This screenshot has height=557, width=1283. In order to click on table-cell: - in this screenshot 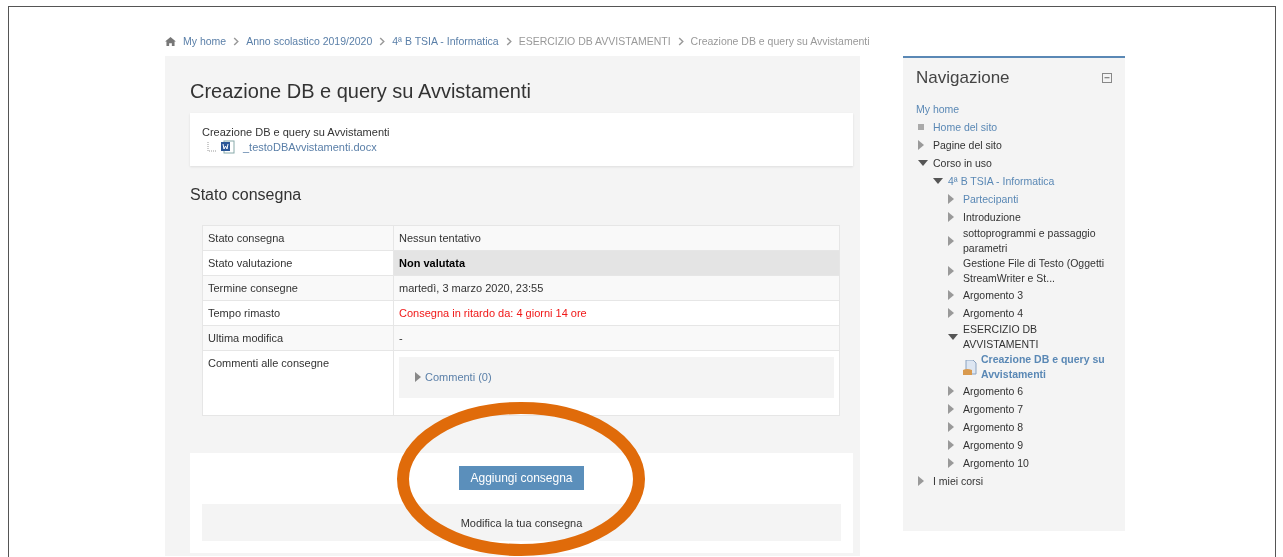, I will do `click(616, 338)`.